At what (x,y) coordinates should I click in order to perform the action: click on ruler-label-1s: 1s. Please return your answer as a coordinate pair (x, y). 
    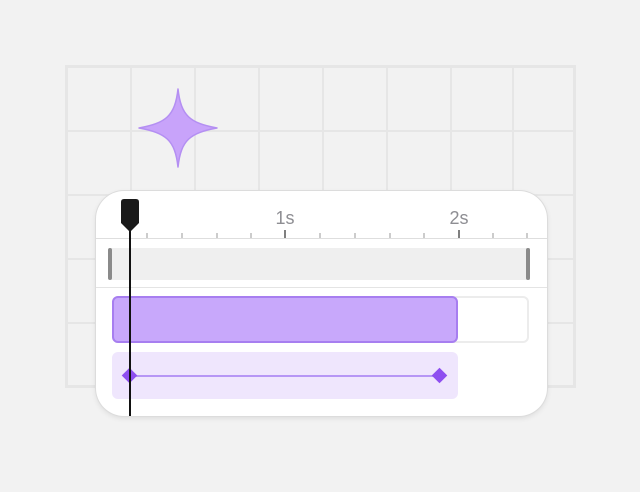
    Looking at the image, I should click on (285, 218).